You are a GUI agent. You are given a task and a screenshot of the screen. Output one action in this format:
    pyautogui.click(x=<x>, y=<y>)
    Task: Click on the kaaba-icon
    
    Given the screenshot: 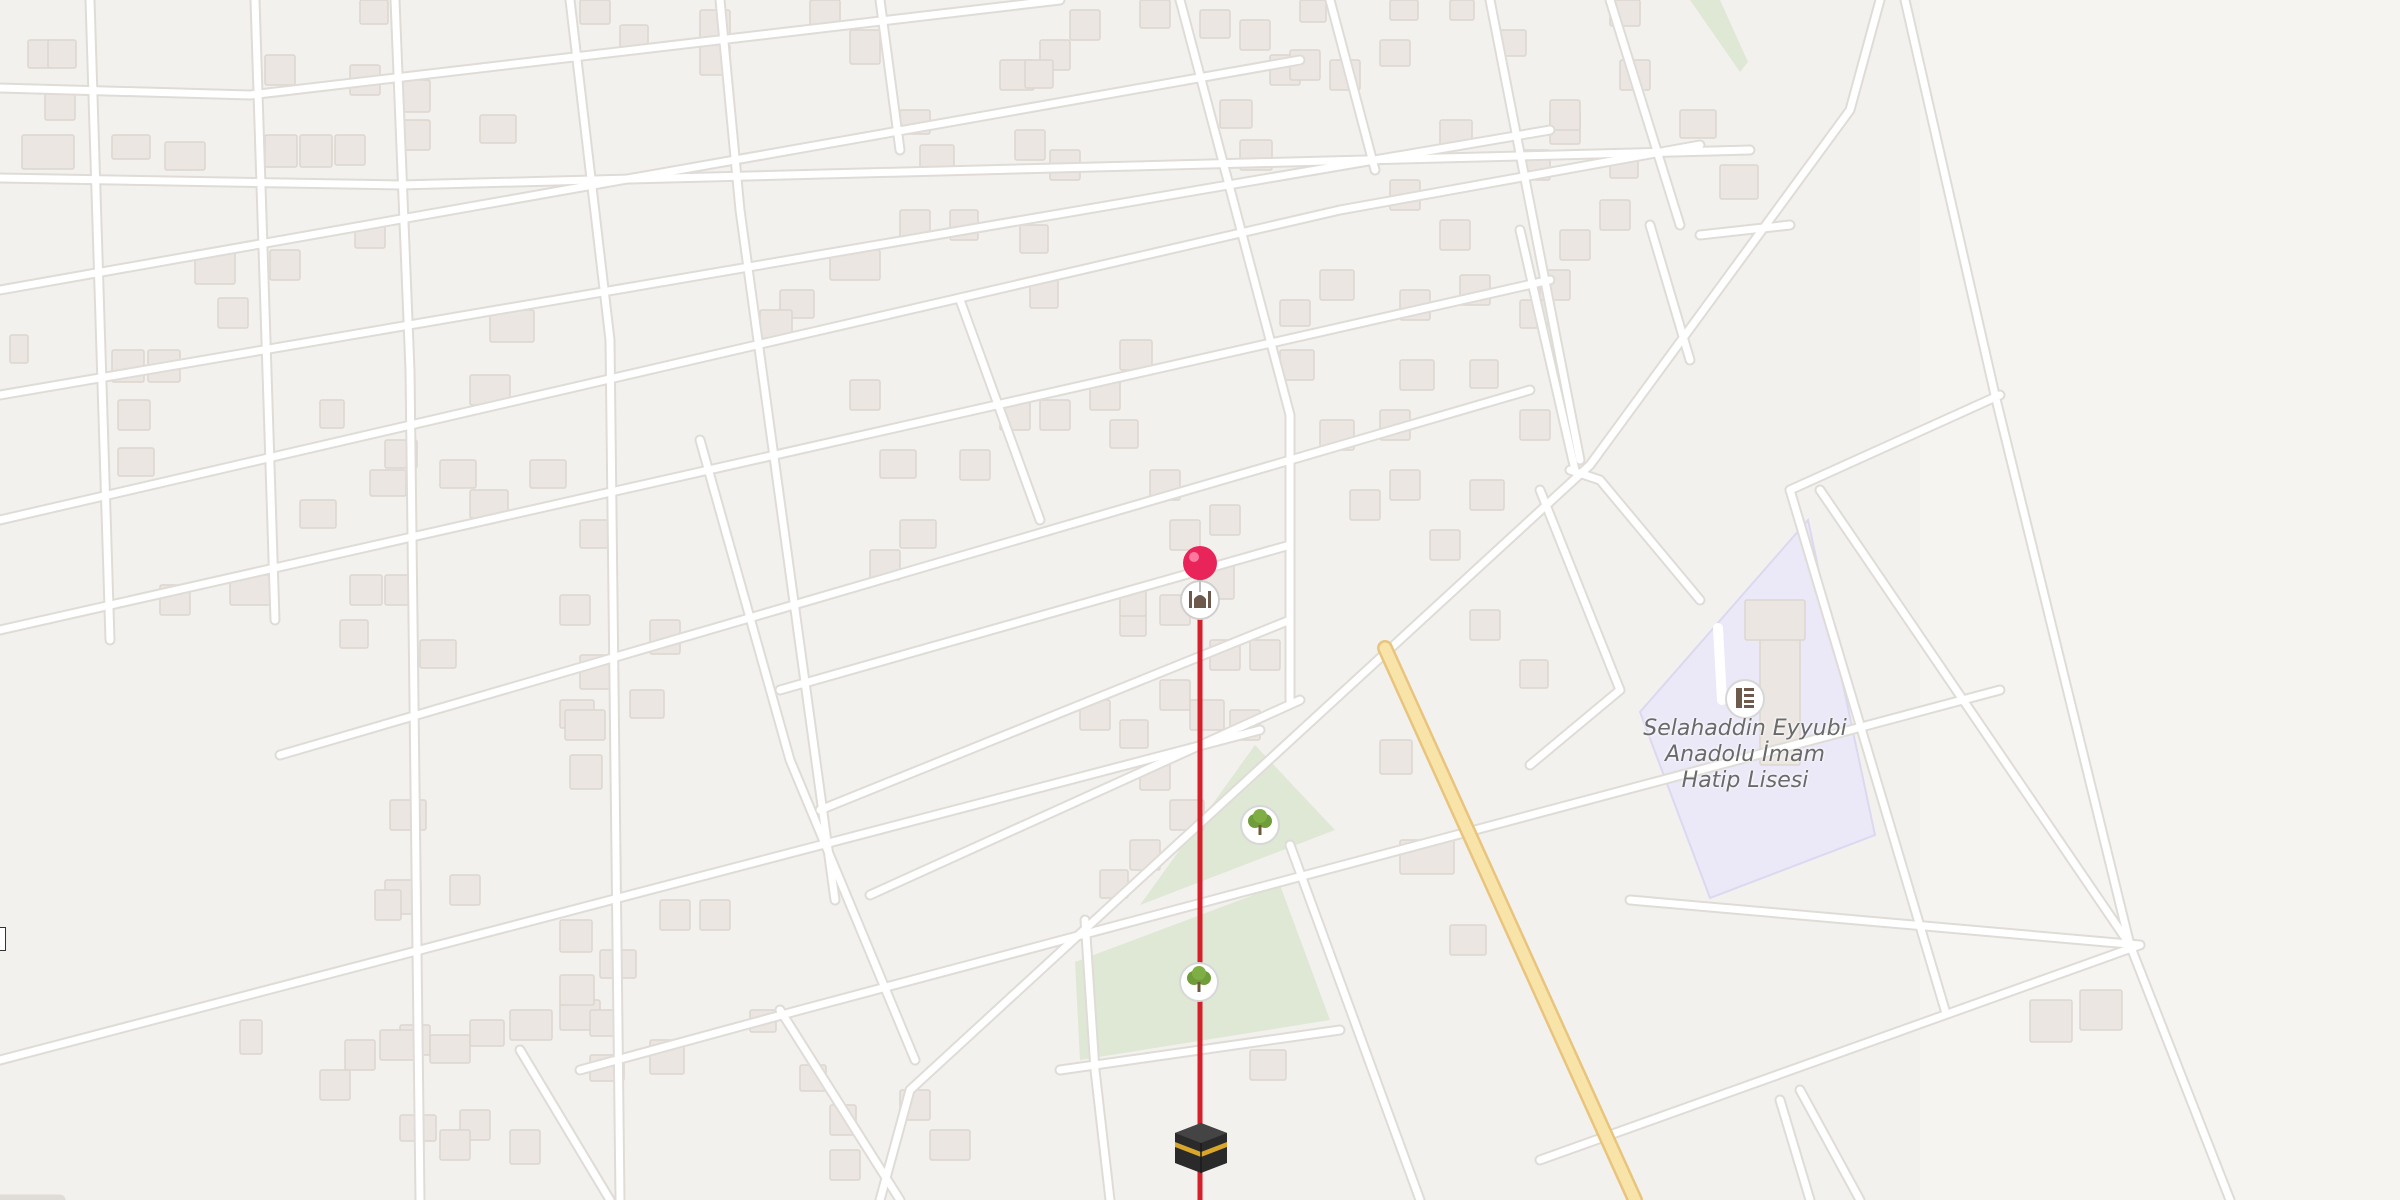 What is the action you would take?
    pyautogui.click(x=1201, y=1148)
    